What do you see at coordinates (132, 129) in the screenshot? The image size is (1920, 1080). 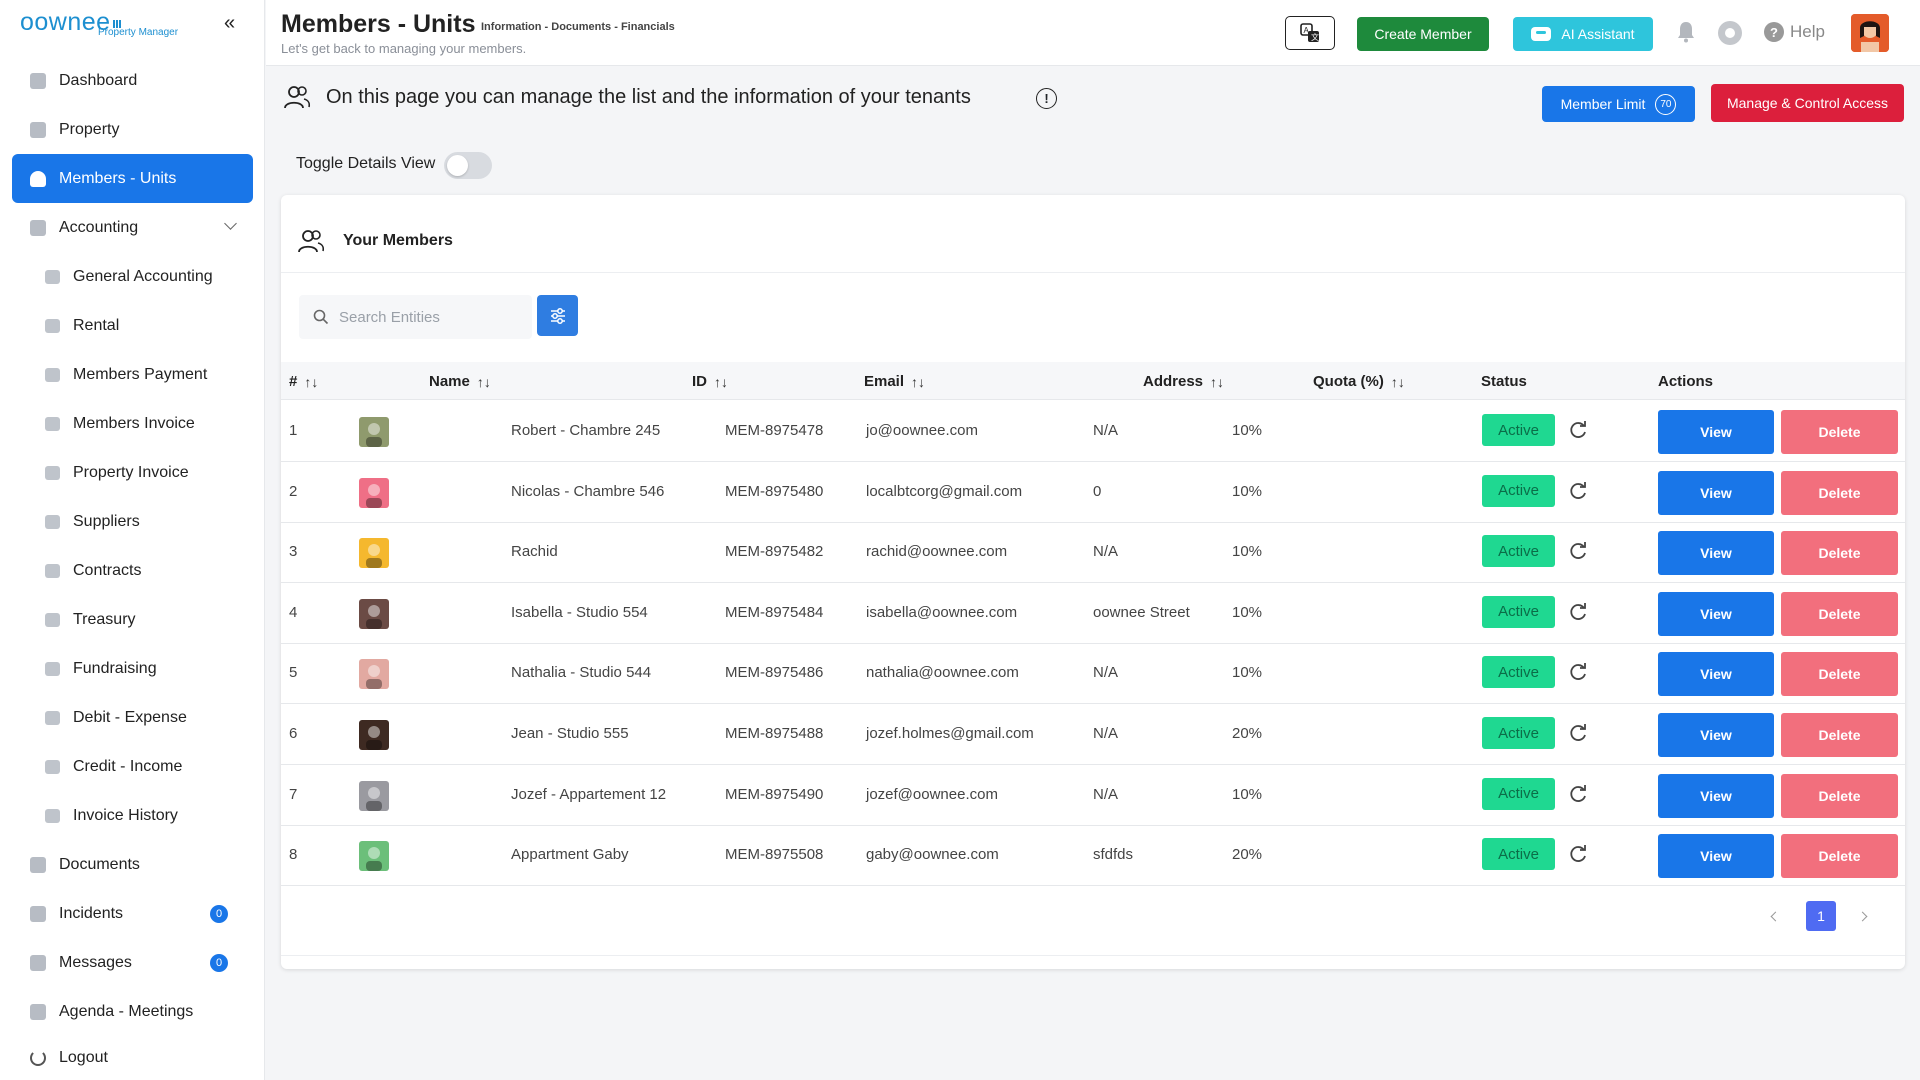 I see `sidebar-item-property: Property` at bounding box center [132, 129].